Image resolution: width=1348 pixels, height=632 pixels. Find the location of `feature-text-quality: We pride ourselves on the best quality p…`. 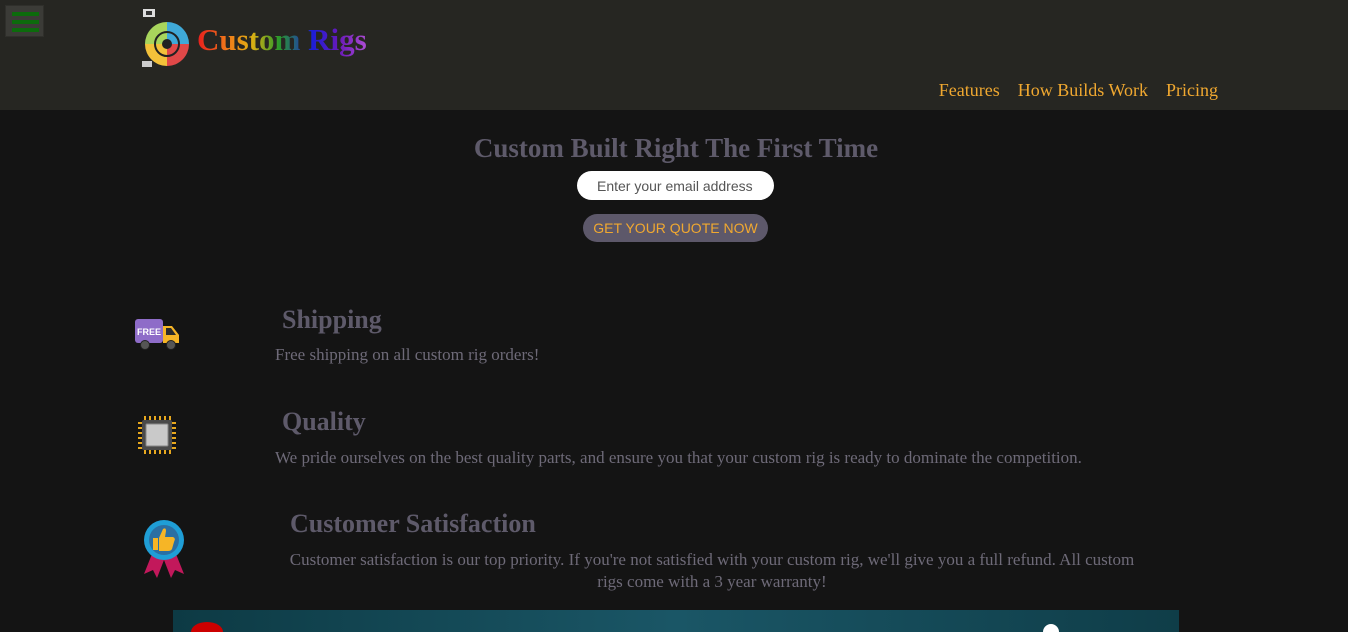

feature-text-quality: We pride ourselves on the best quality p… is located at coordinates (678, 457).